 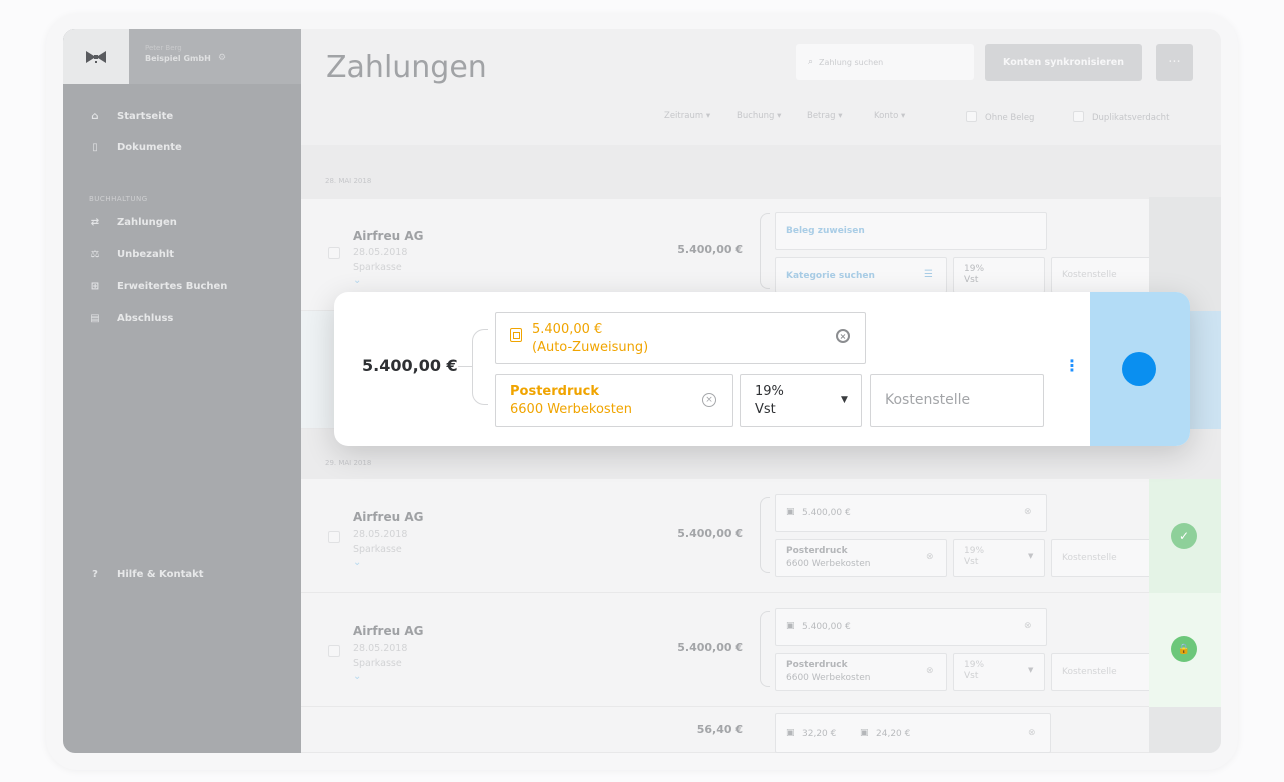 I want to click on filter-betrag: Betrag ▾, so click(x=824, y=116).